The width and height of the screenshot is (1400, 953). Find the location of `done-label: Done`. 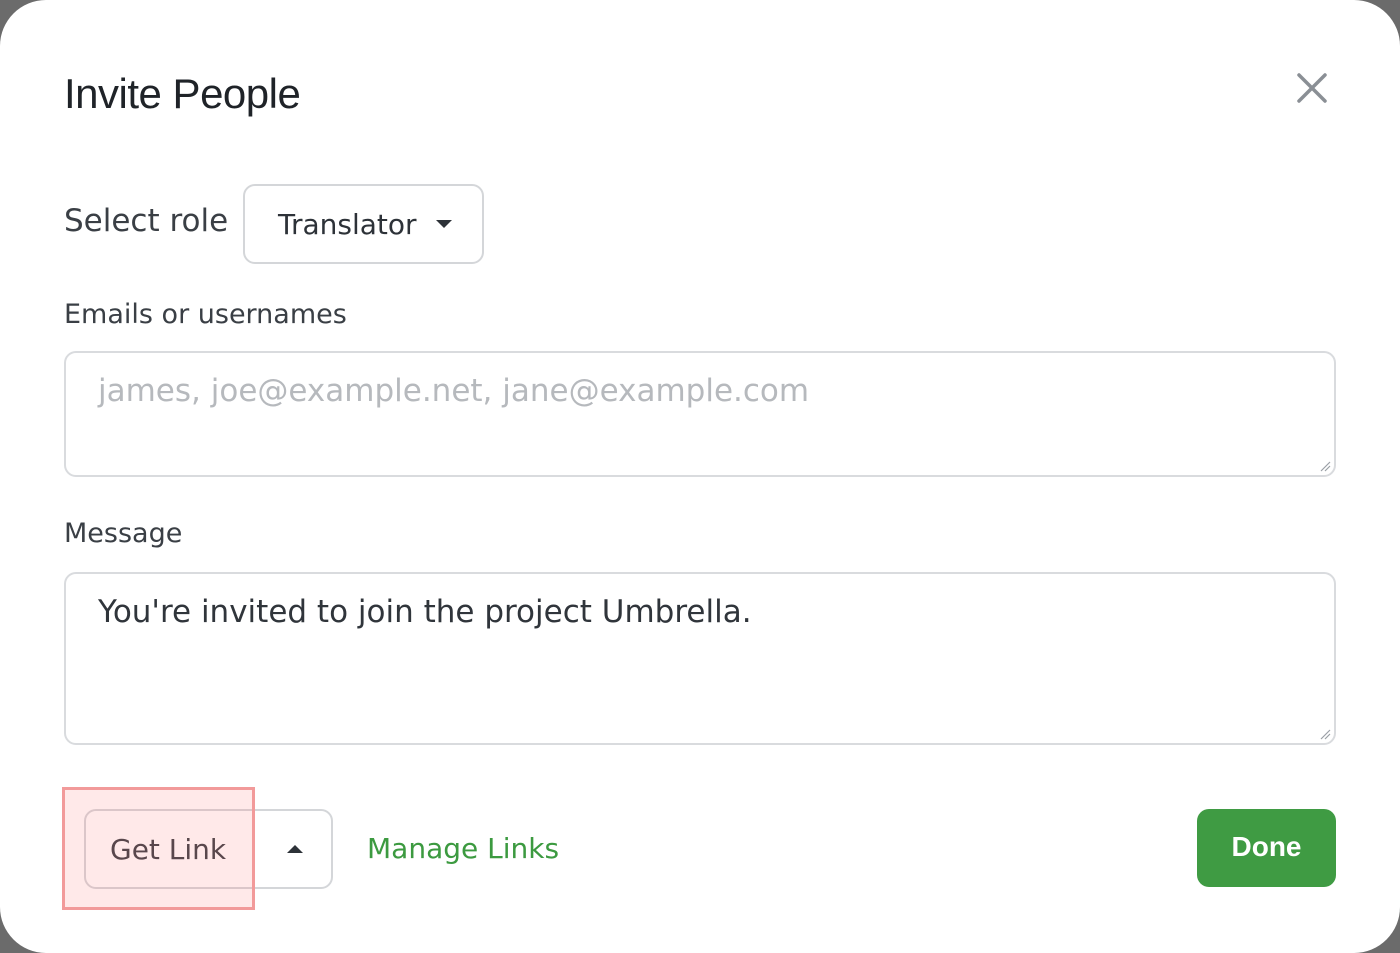

done-label: Done is located at coordinates (1266, 846).